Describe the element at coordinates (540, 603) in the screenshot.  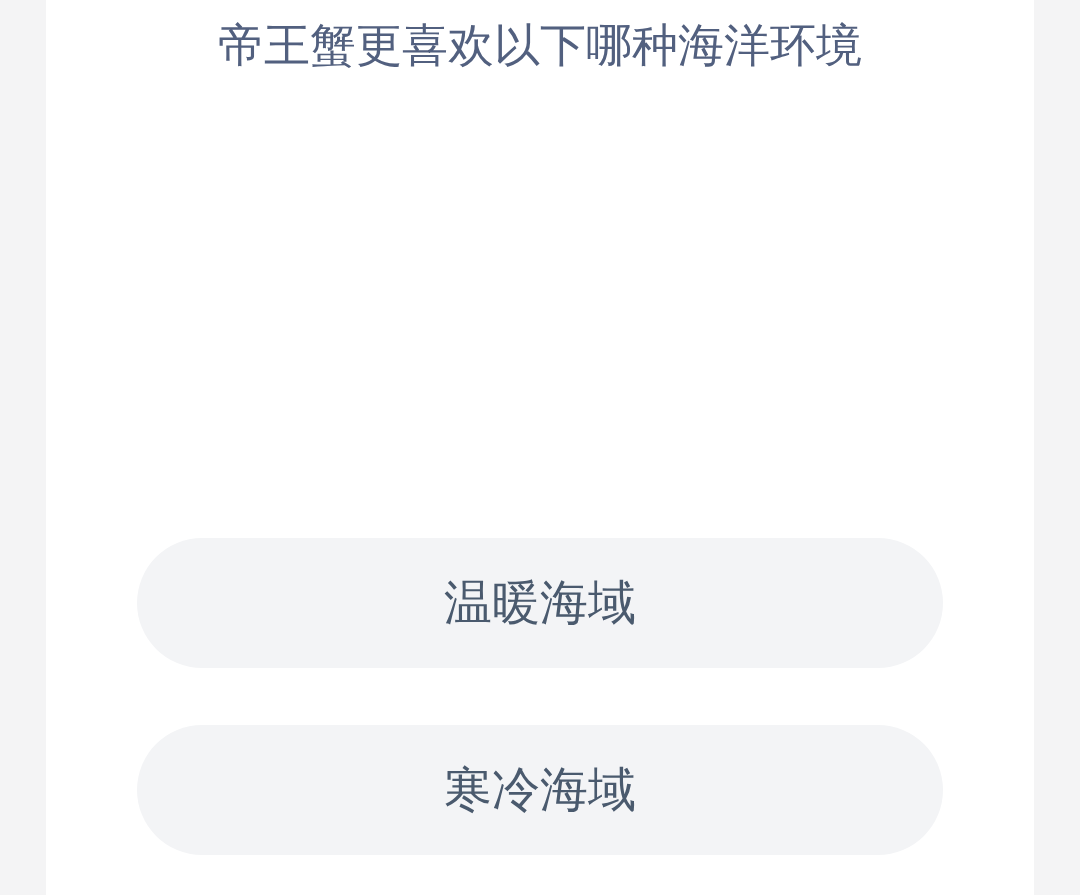
I see `answer-option-button: 温暖海域` at that location.